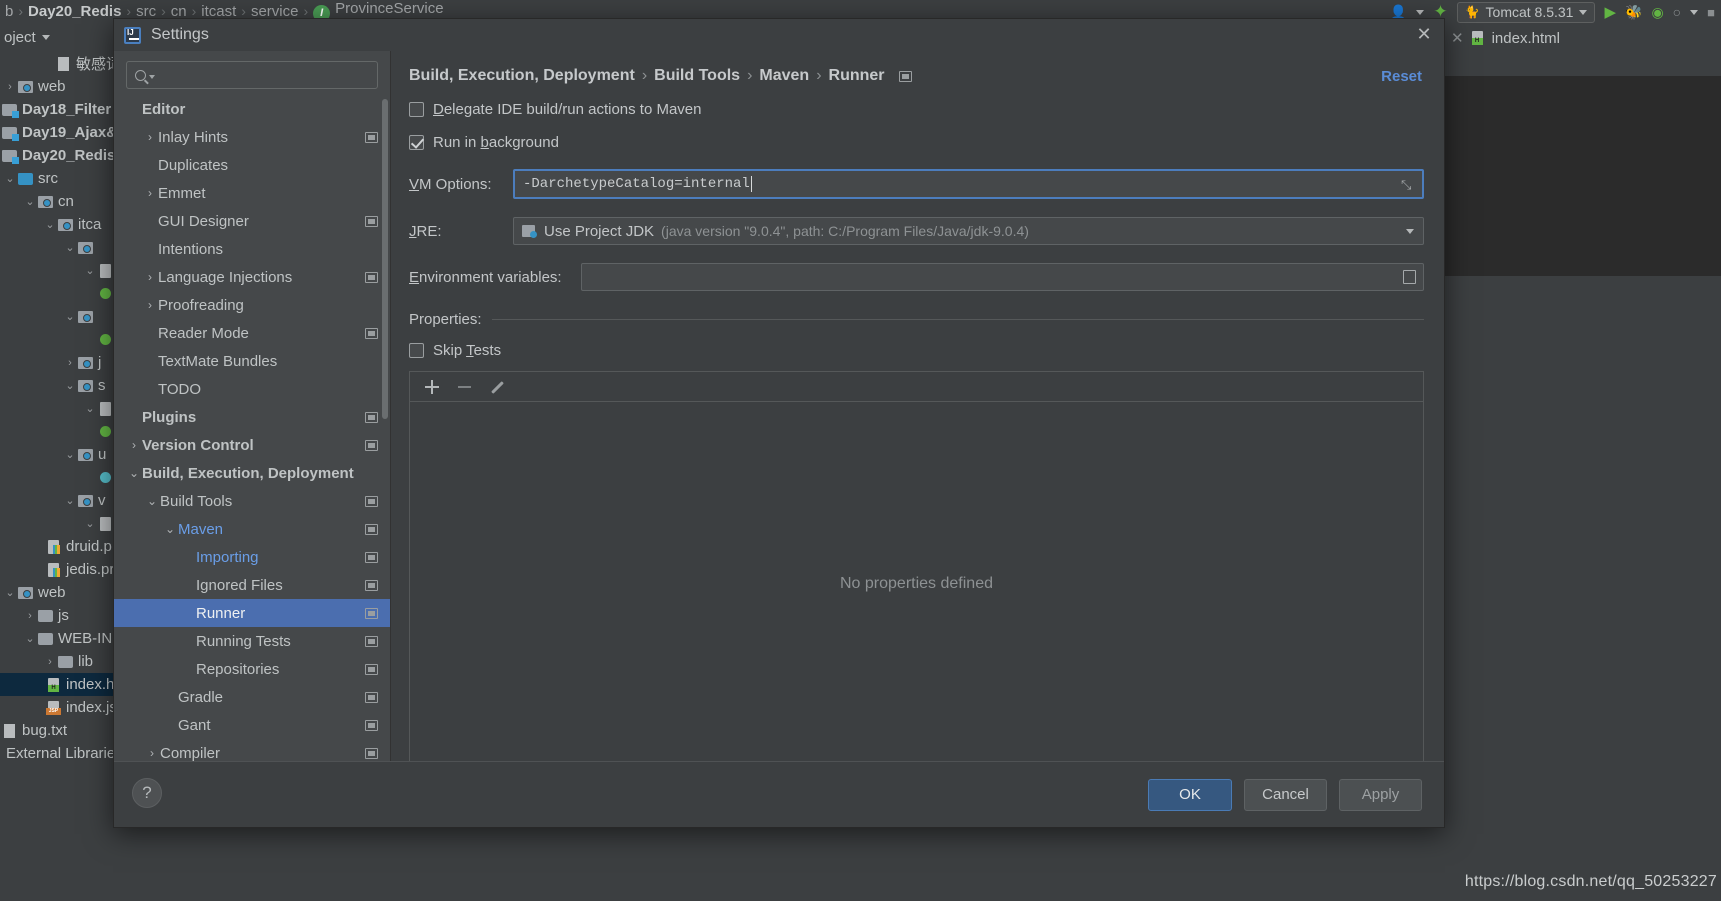 Image resolution: width=1721 pixels, height=901 pixels. I want to click on settings-tree-item-runner: Runner, so click(252, 613).